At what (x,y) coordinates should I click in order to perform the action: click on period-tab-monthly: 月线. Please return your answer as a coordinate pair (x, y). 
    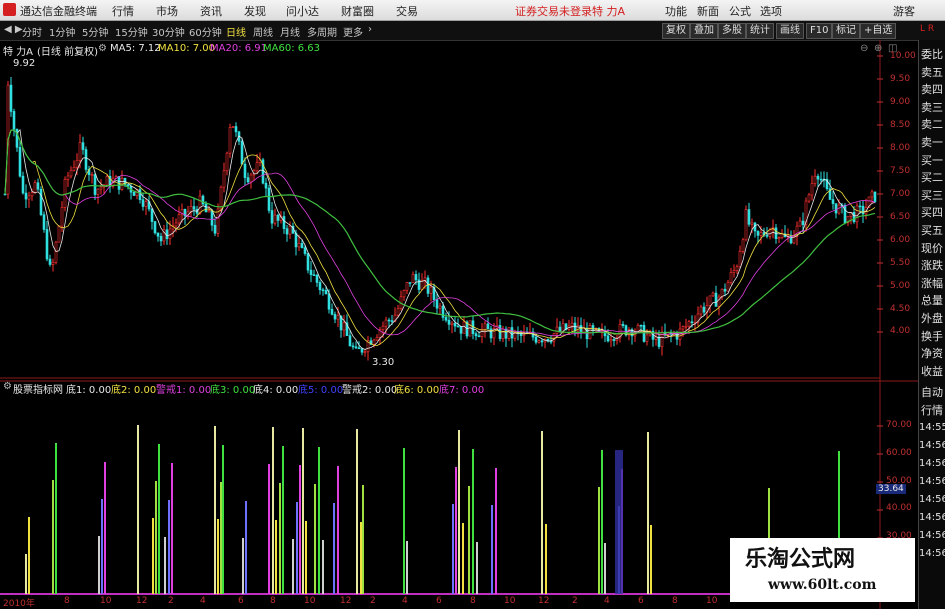
    Looking at the image, I should click on (290, 31).